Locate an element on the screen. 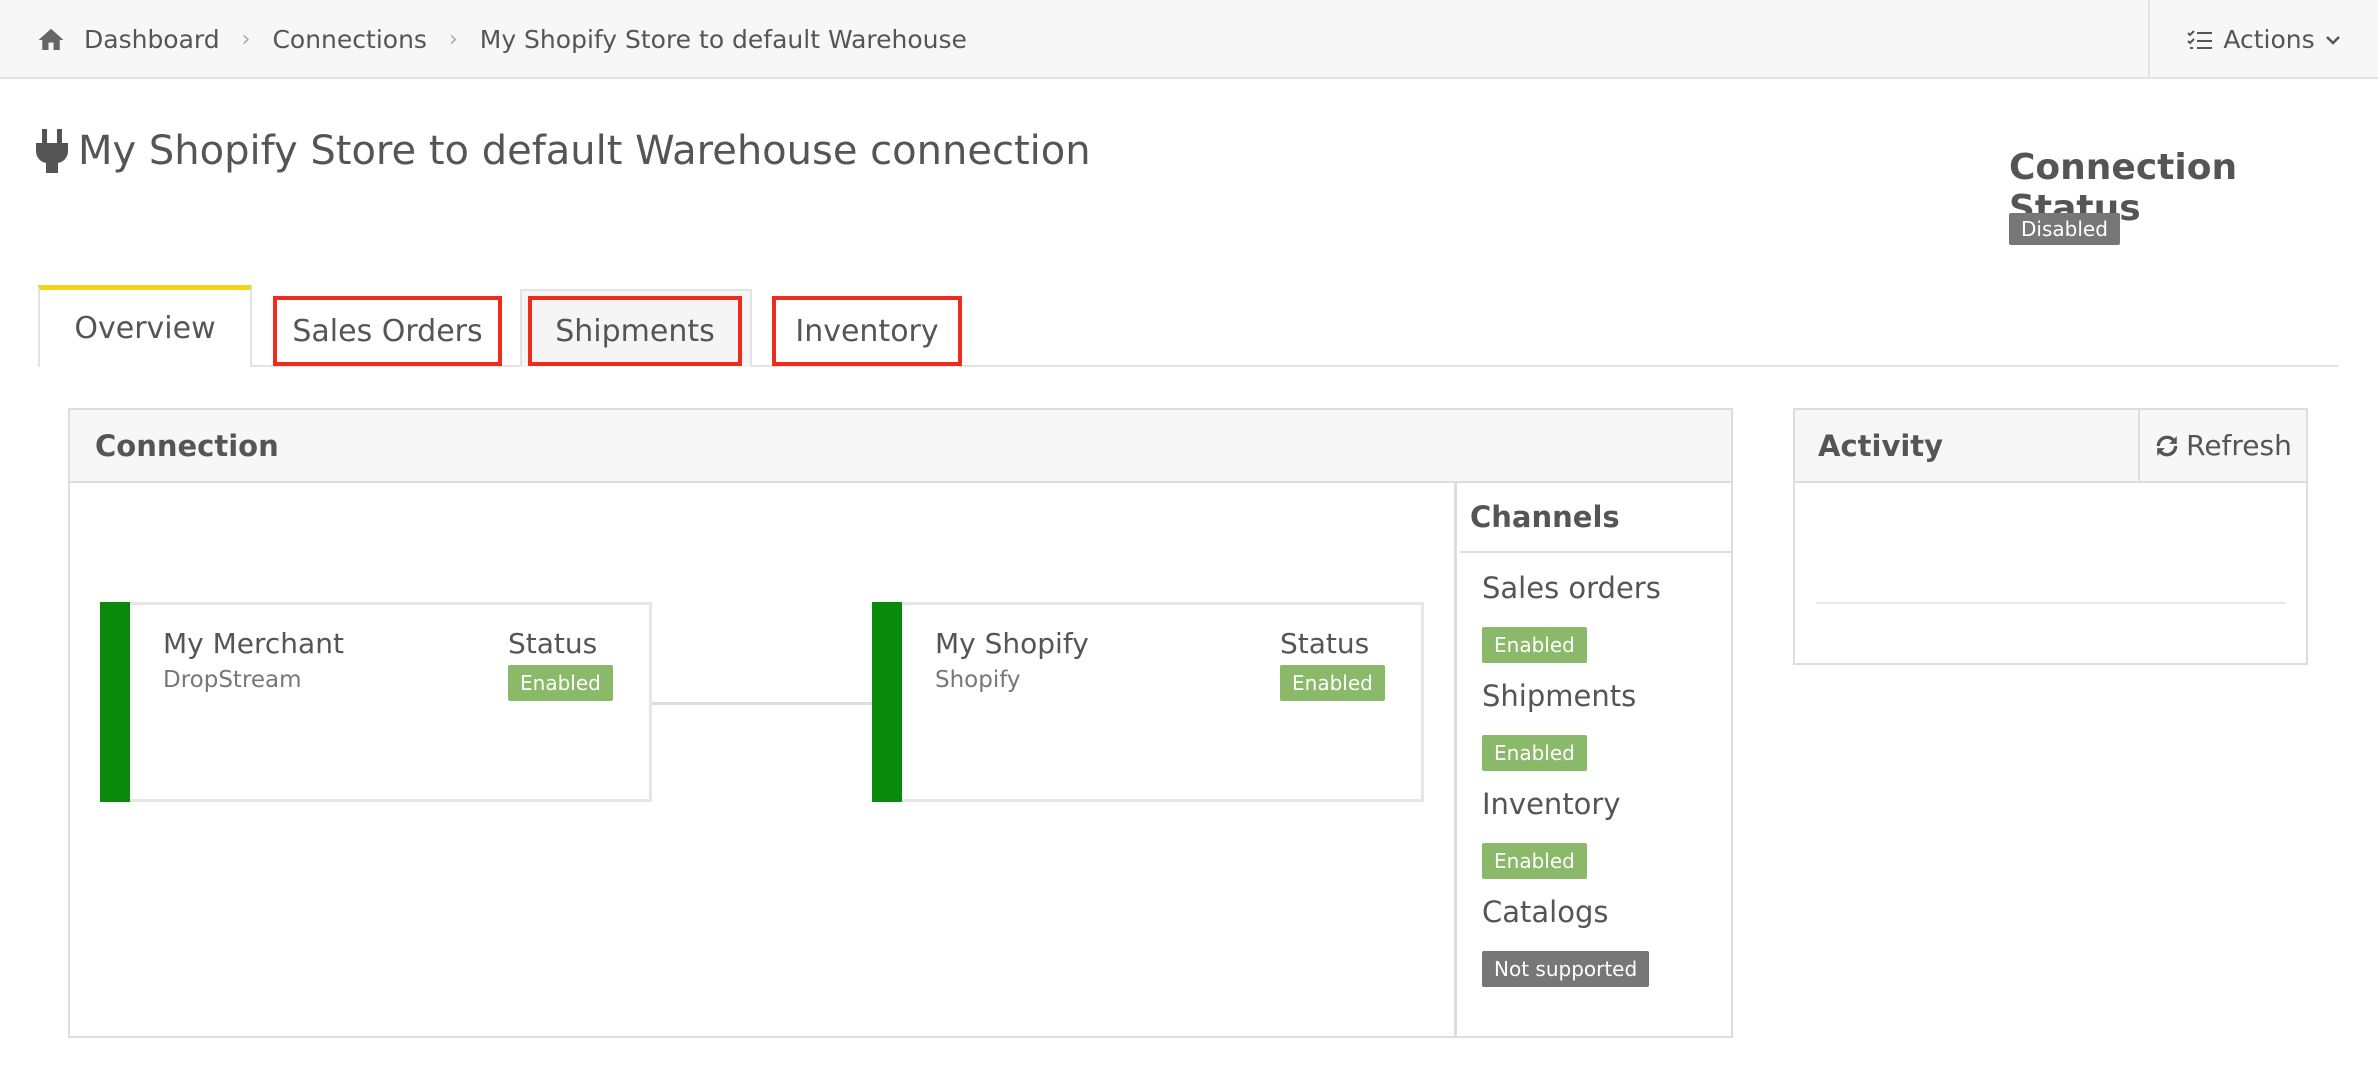  shopify-node: My Shopify Shopify Status Enabled is located at coordinates (1148, 702).